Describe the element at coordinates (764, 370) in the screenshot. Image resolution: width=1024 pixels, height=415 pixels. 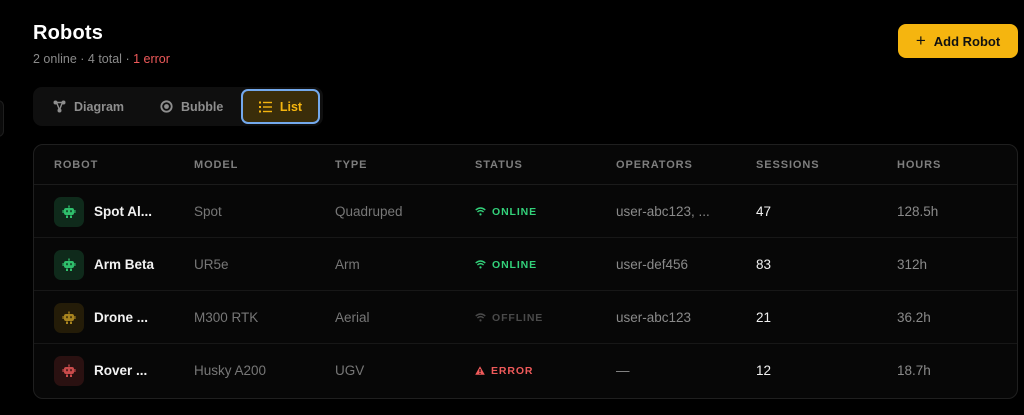
I see `sessions-cell: 12` at that location.